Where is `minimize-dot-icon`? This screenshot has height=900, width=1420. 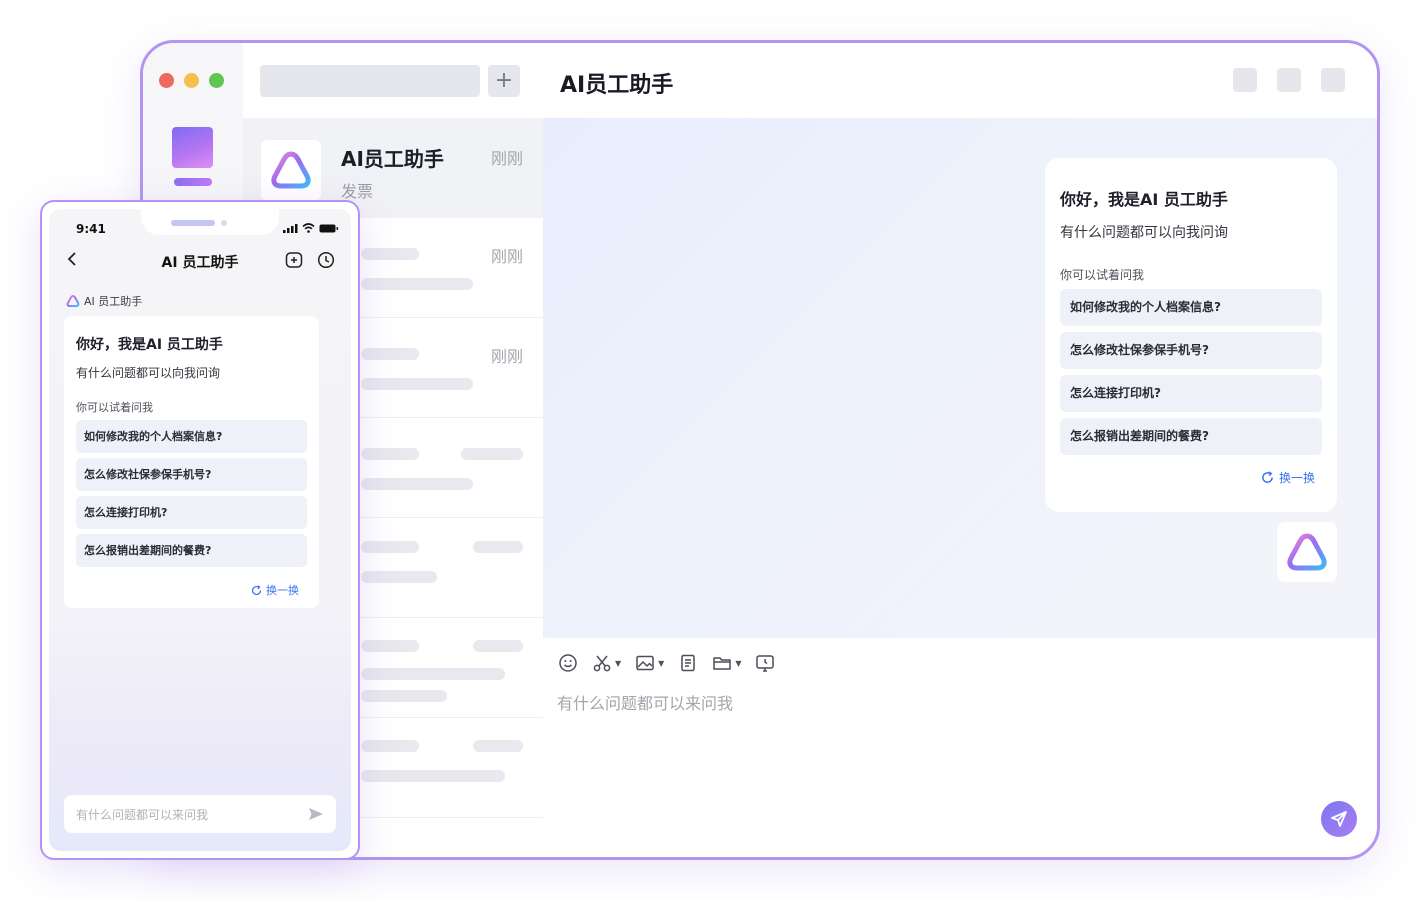
minimize-dot-icon is located at coordinates (191, 80).